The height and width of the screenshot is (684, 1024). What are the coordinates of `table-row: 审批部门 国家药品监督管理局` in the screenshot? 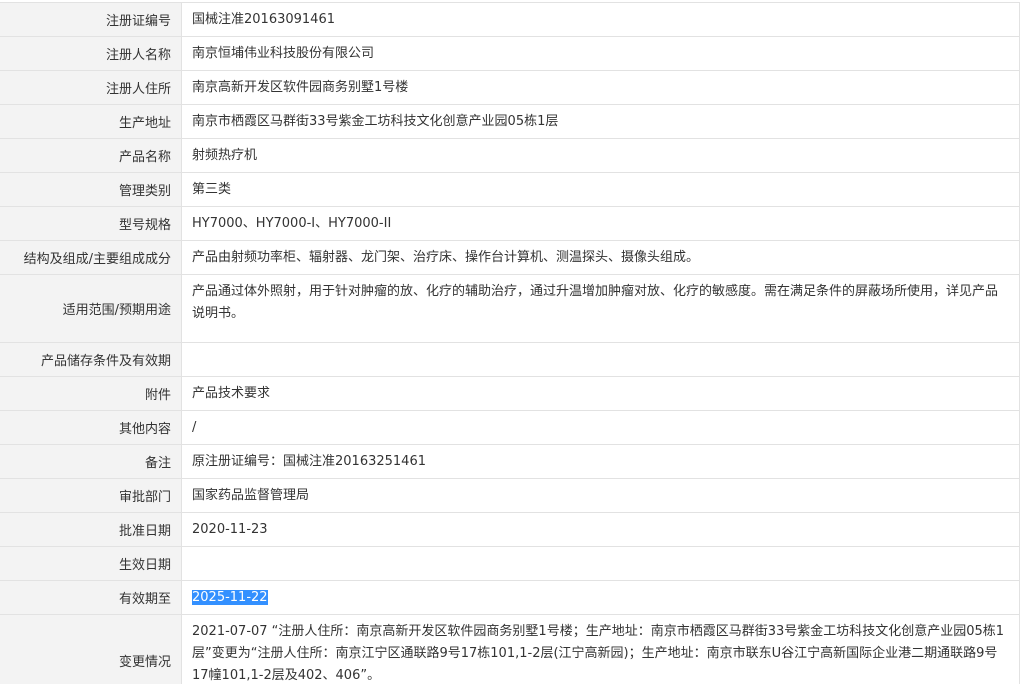 It's located at (510, 495).